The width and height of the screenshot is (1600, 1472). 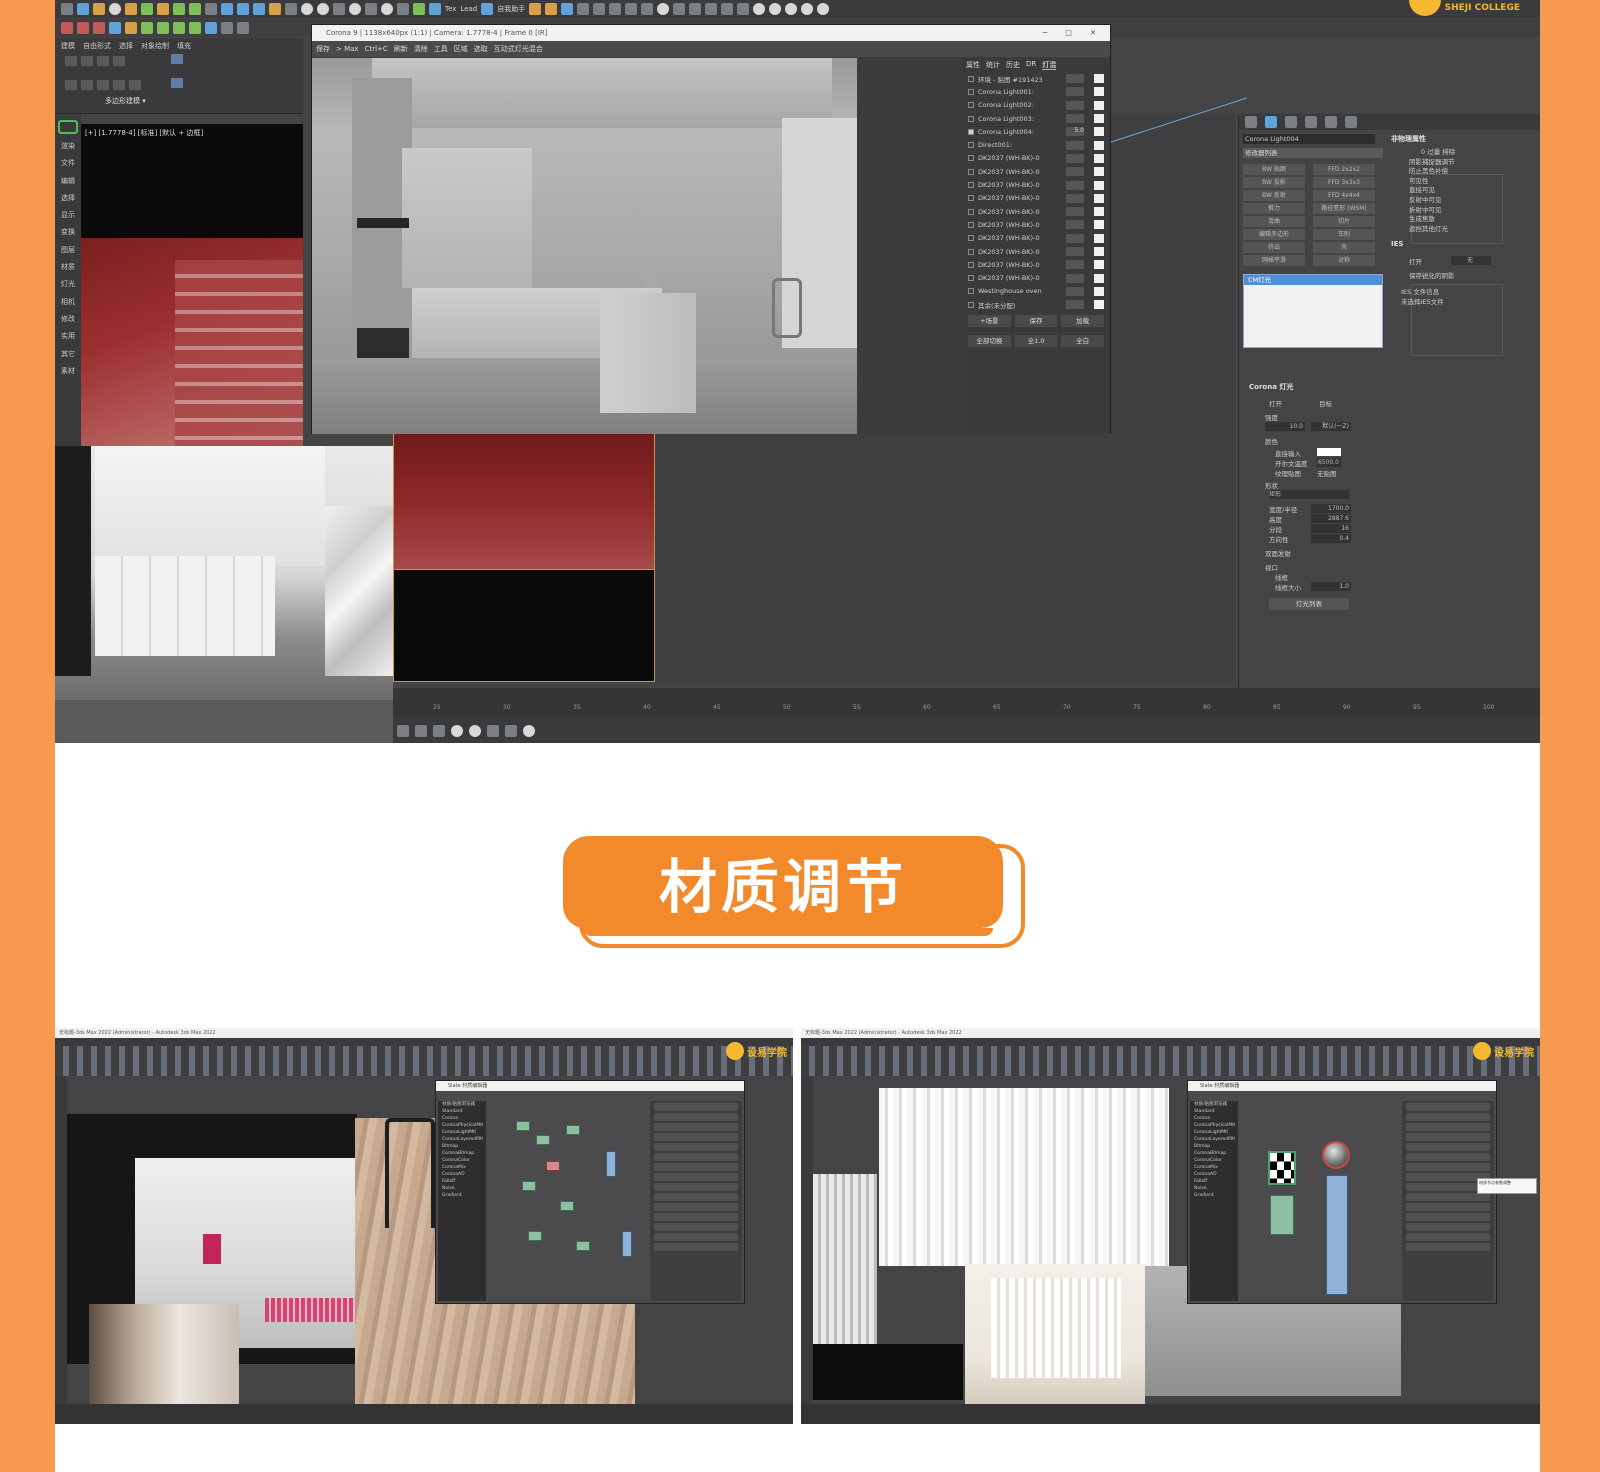 I want to click on slate-title: Slate 材质编辑器, so click(x=1342, y=1086).